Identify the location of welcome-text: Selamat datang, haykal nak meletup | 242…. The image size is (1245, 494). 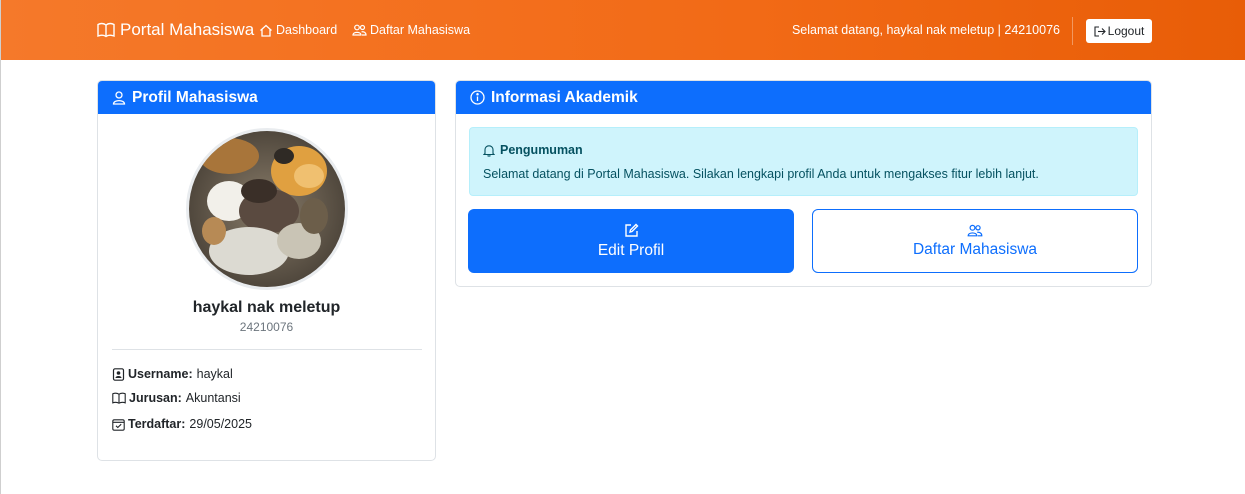
(925, 30).